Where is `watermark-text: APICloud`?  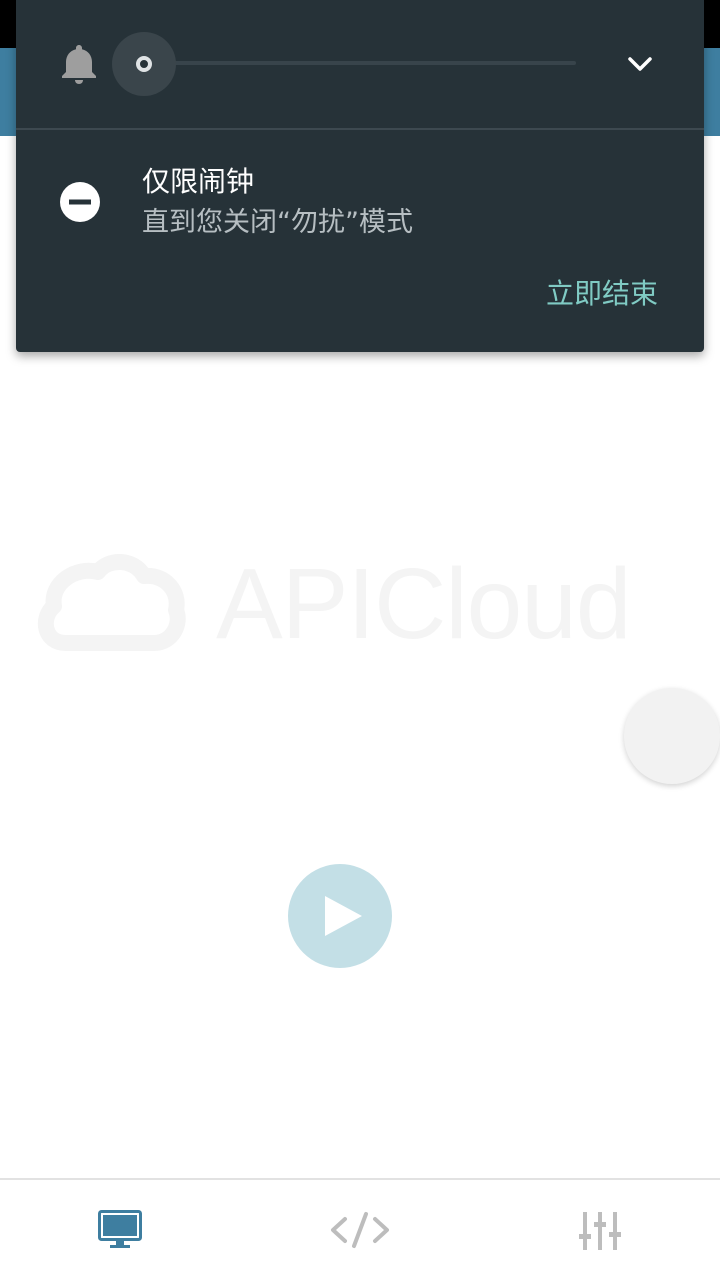 watermark-text: APICloud is located at coordinates (423, 604).